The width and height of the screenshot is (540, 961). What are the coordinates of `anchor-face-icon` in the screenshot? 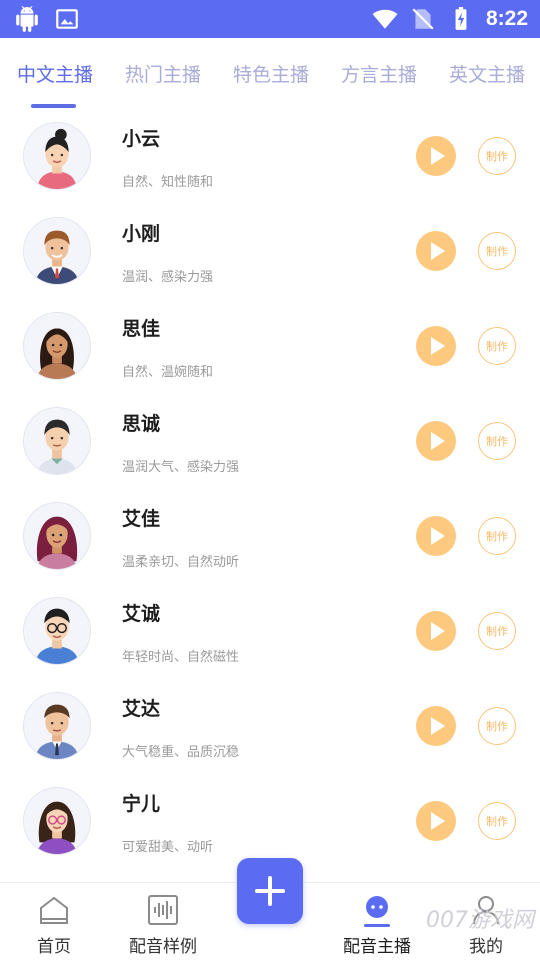 It's located at (377, 911).